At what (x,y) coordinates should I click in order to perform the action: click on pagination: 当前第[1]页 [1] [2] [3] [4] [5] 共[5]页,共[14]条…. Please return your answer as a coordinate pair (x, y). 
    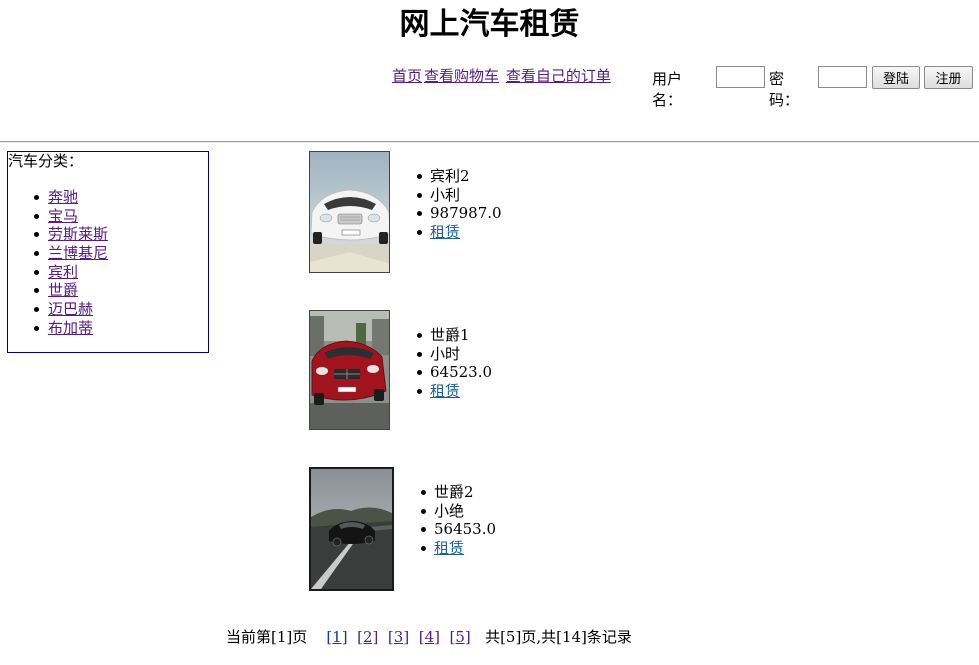
    Looking at the image, I should click on (429, 636).